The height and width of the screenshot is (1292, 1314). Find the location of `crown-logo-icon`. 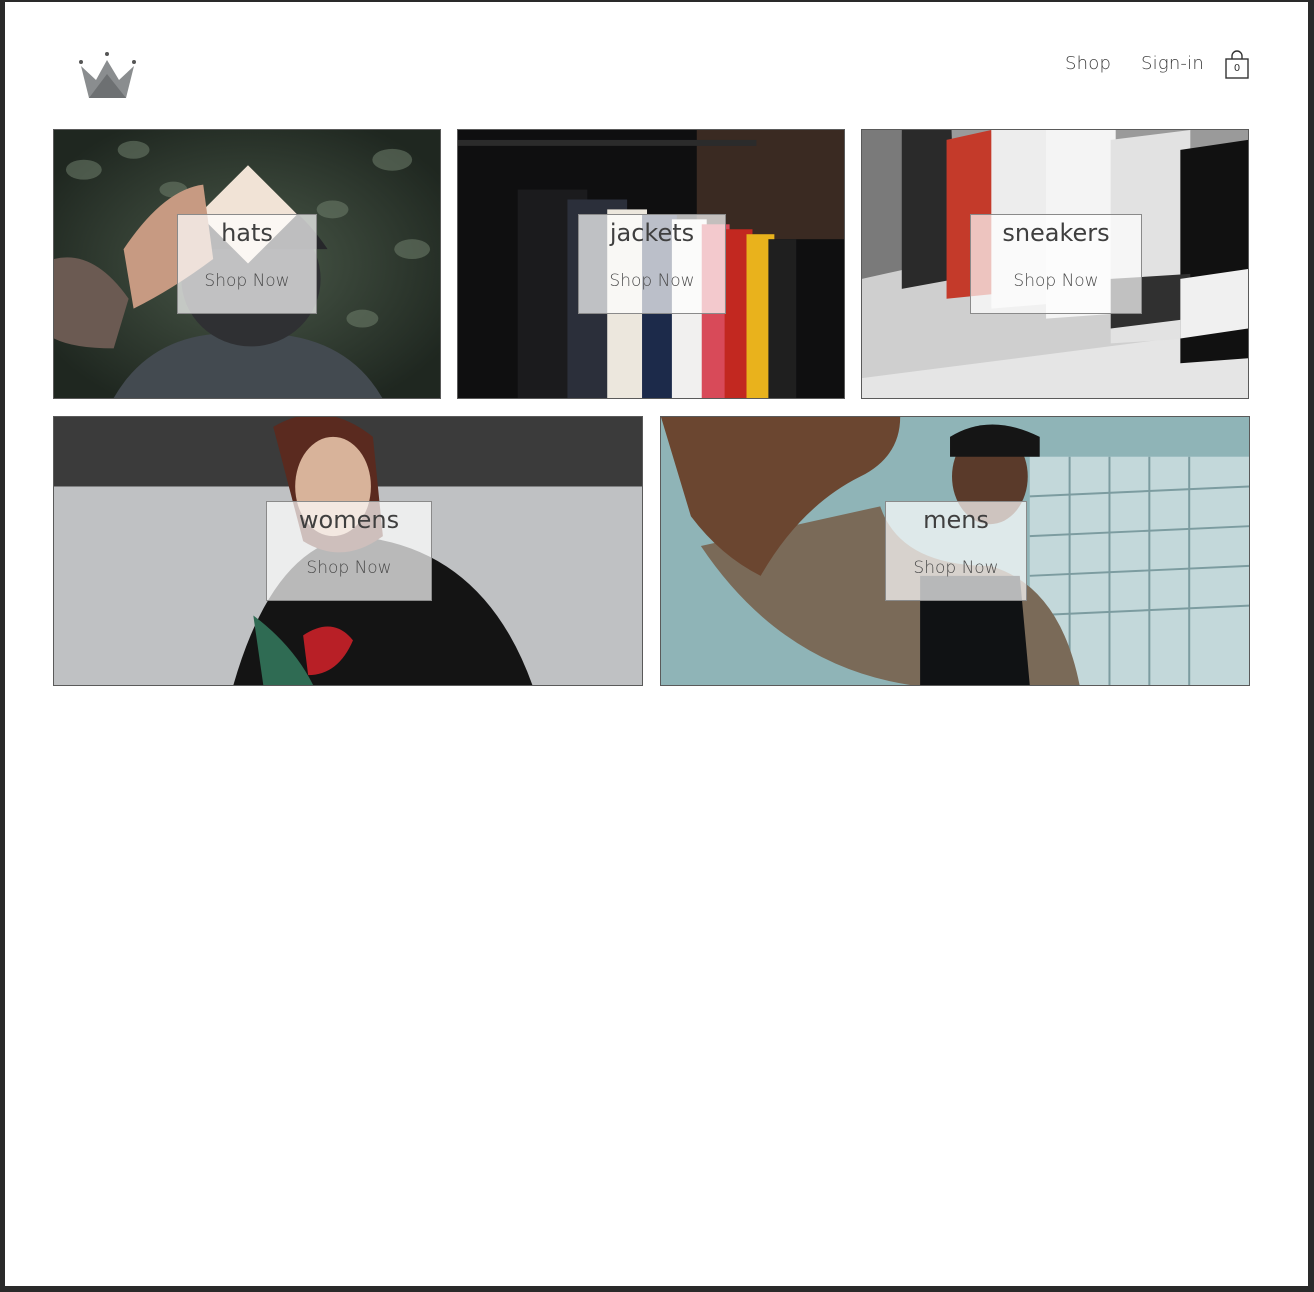

crown-logo-icon is located at coordinates (108, 75).